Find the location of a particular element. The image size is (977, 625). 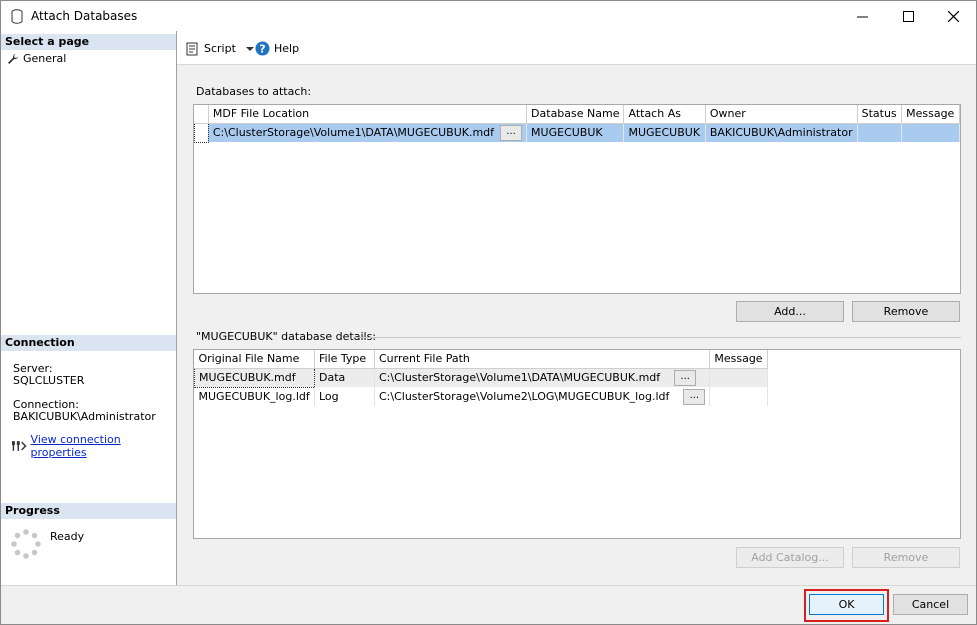

maximize-icon is located at coordinates (908, 16).